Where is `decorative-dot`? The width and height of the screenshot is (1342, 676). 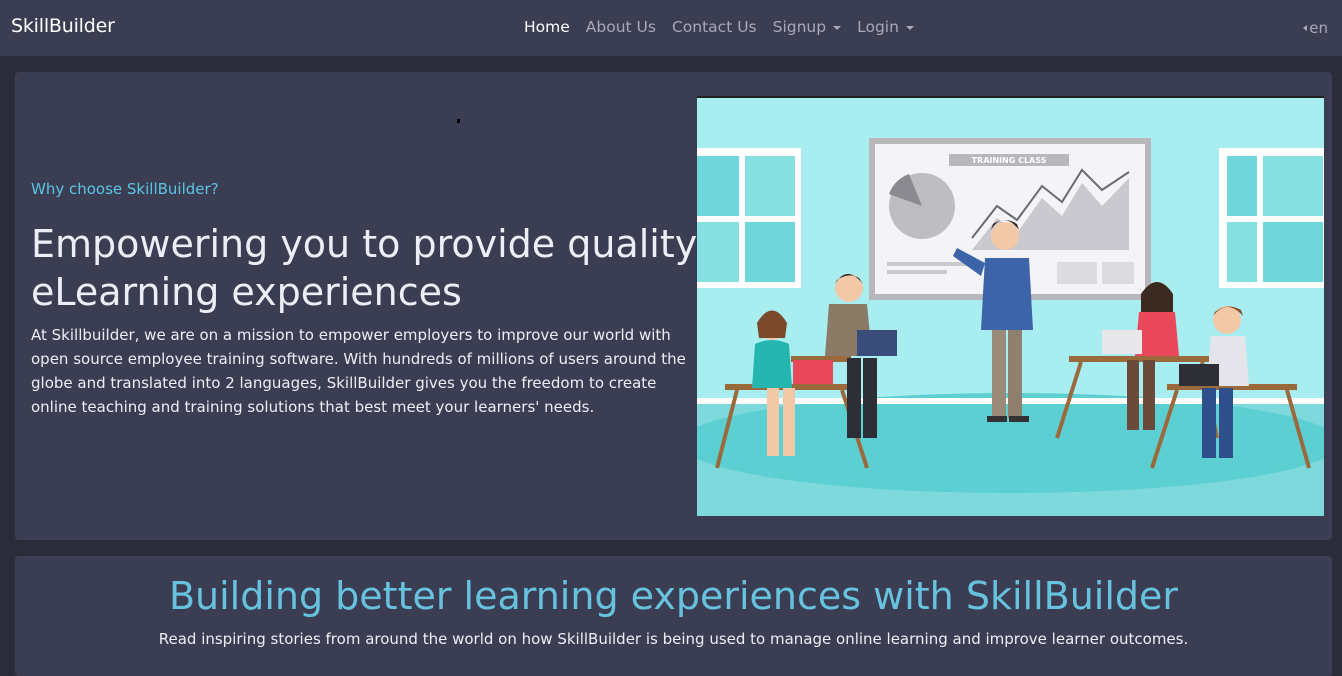 decorative-dot is located at coordinates (458, 121).